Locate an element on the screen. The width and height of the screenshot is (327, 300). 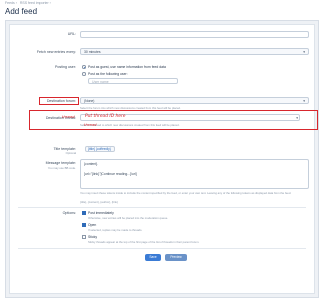
post-immediately-checkbox is located at coordinates (84, 213).